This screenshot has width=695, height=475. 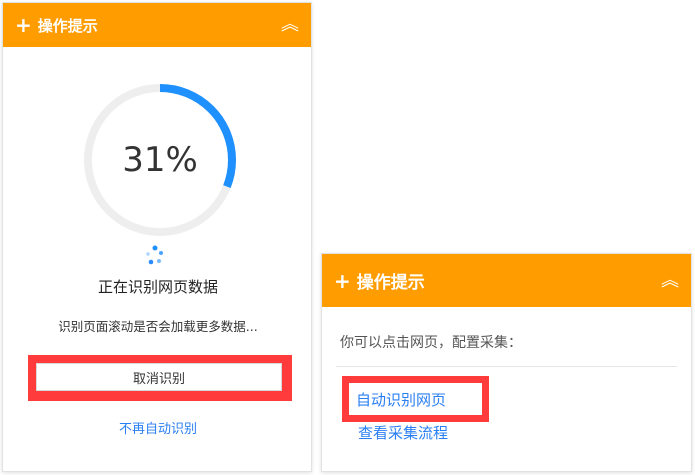 I want to click on auto-recognize-webpage-link: 自动识别网页, so click(x=401, y=399).